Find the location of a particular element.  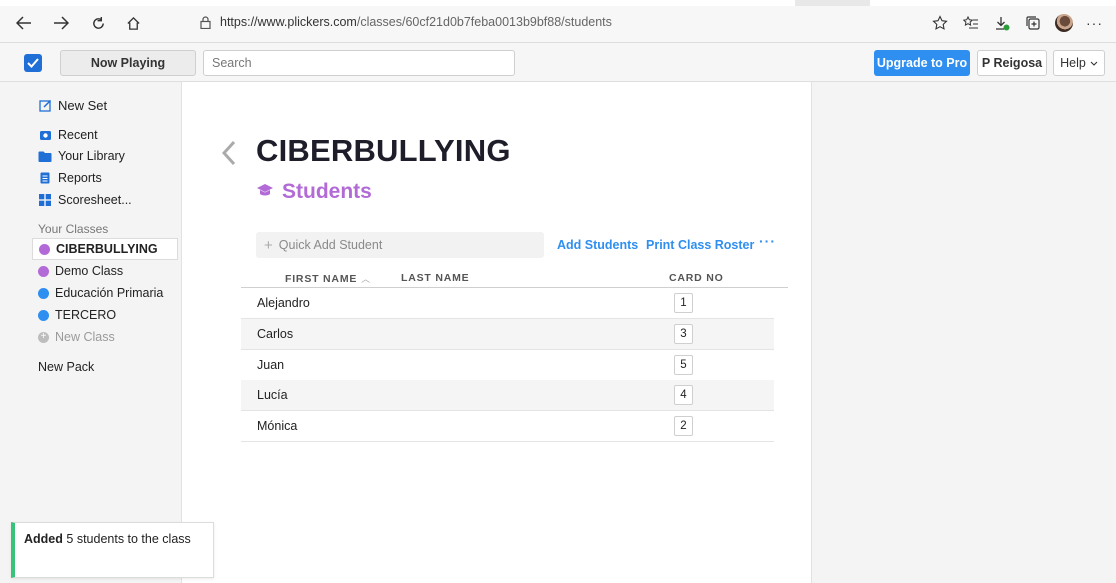

sidebar-item-your-library: Your Library is located at coordinates (81, 156).